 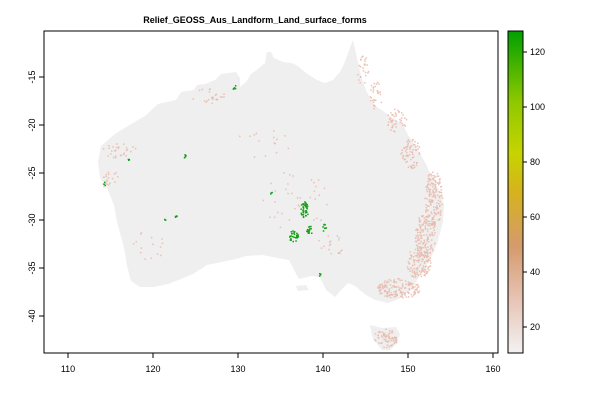 I want to click on x-tick-label: 130, so click(x=237, y=369).